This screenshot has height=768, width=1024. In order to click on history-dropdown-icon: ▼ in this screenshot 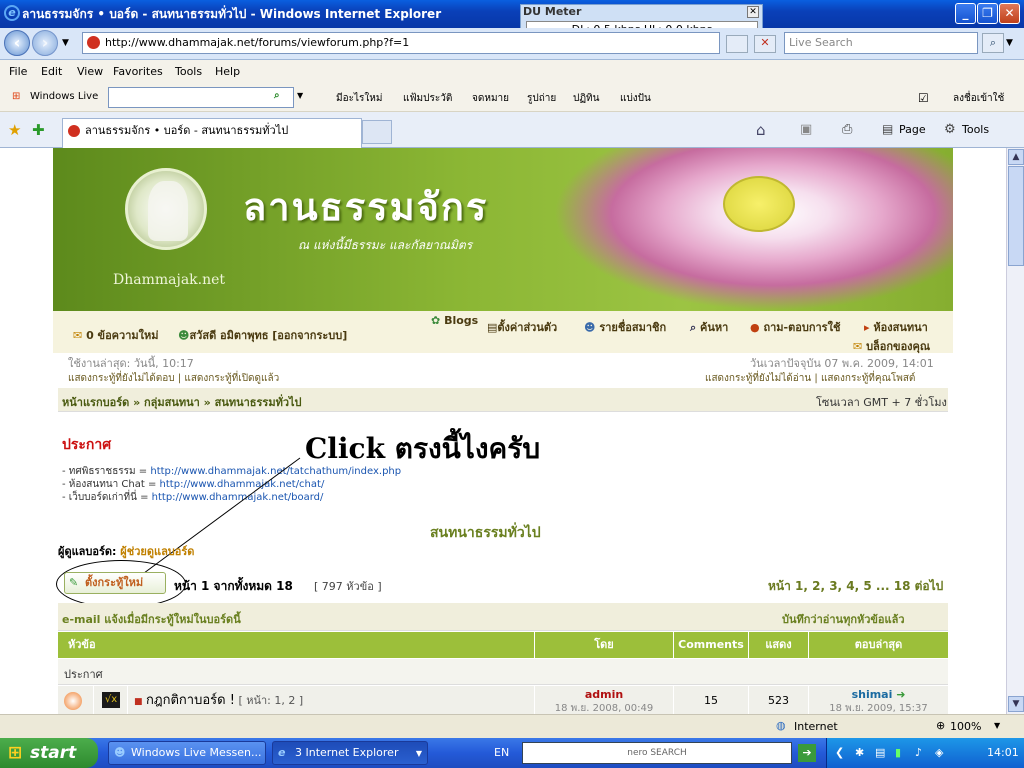, I will do `click(65, 43)`.